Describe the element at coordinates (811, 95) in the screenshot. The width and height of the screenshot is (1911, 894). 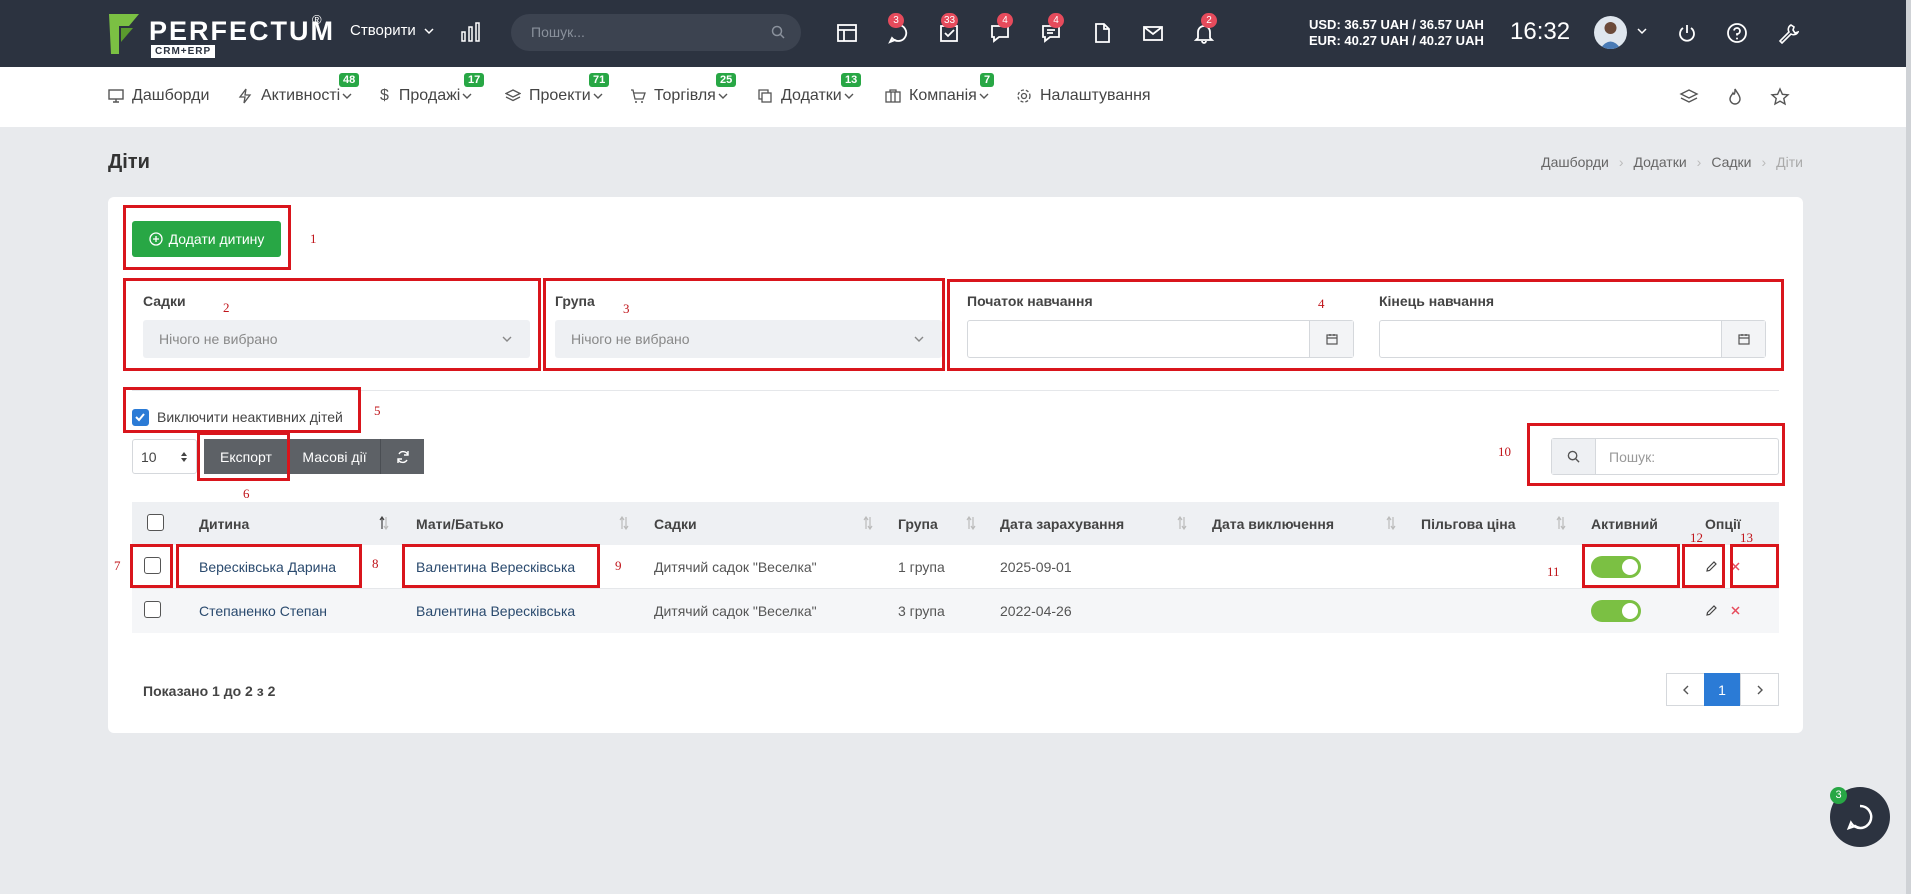
I see `nav-label: Додатки` at that location.